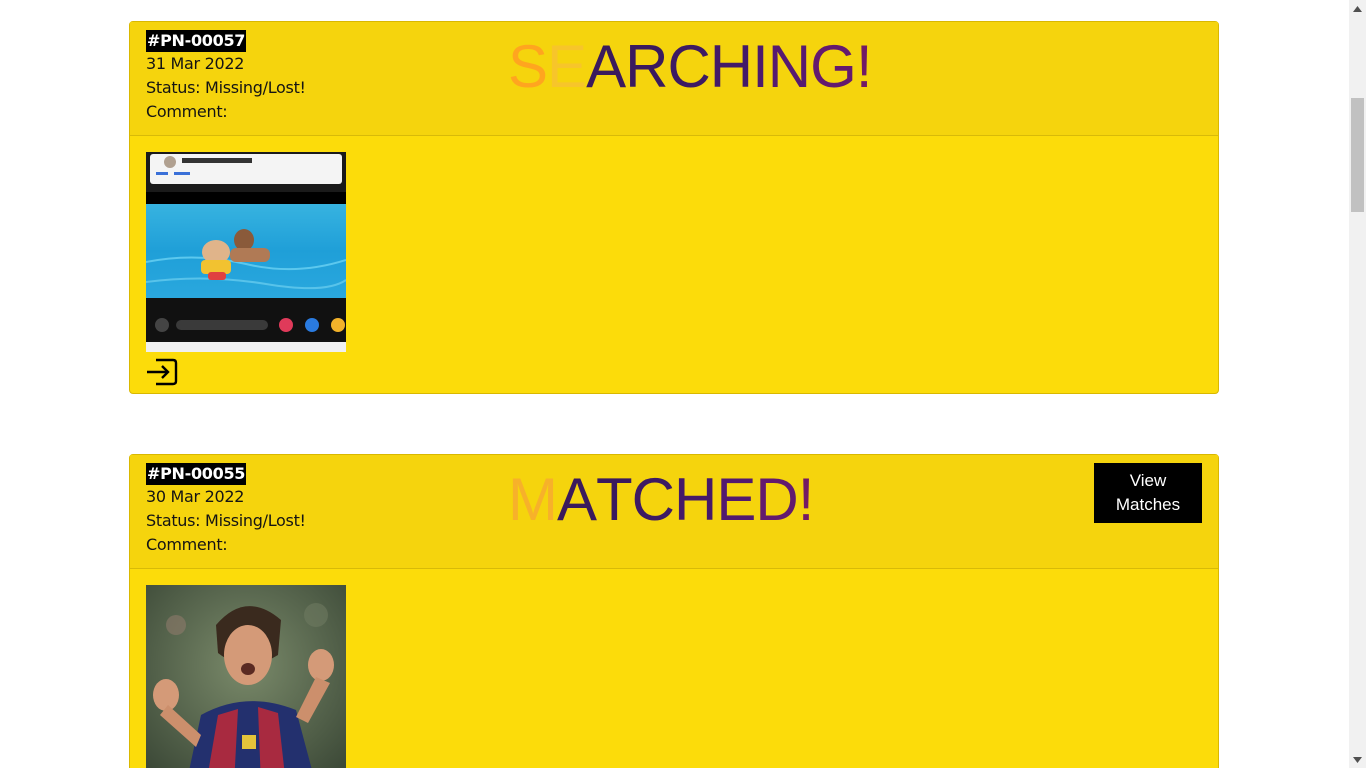 The height and width of the screenshot is (768, 1366). What do you see at coordinates (1357, 759) in the screenshot?
I see `scroll-down-arrow-icon` at bounding box center [1357, 759].